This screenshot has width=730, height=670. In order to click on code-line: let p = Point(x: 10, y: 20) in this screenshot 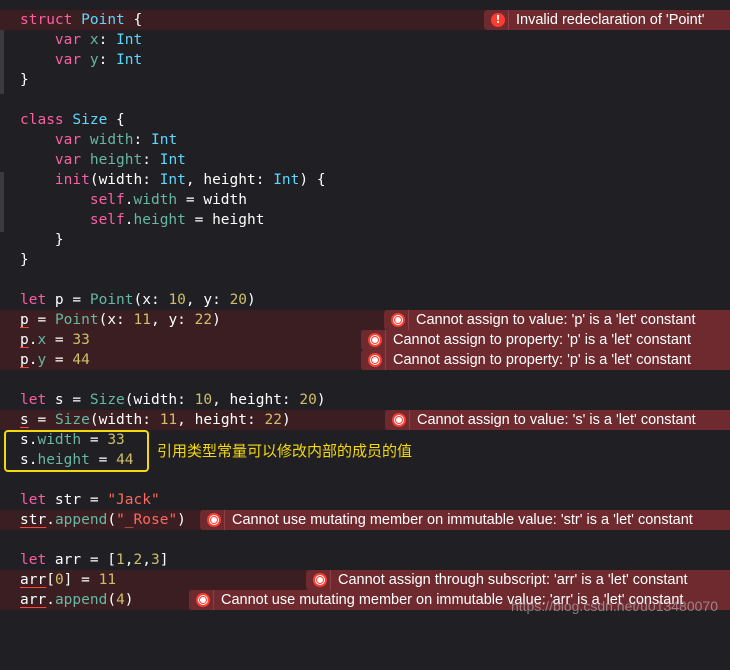, I will do `click(365, 300)`.